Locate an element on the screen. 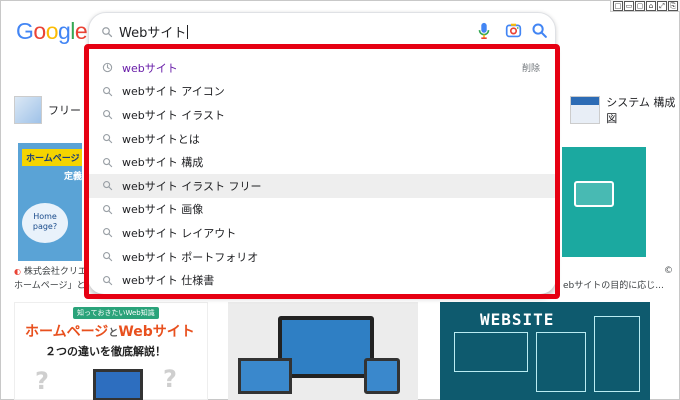 This screenshot has width=680, height=400. bubble-line: page? is located at coordinates (45, 226).